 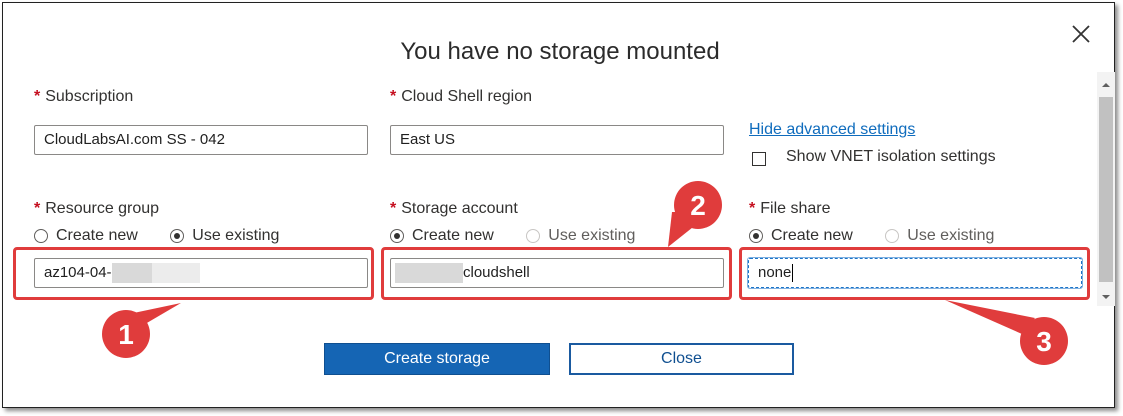 I want to click on marker-2-label: 2, so click(x=698, y=205).